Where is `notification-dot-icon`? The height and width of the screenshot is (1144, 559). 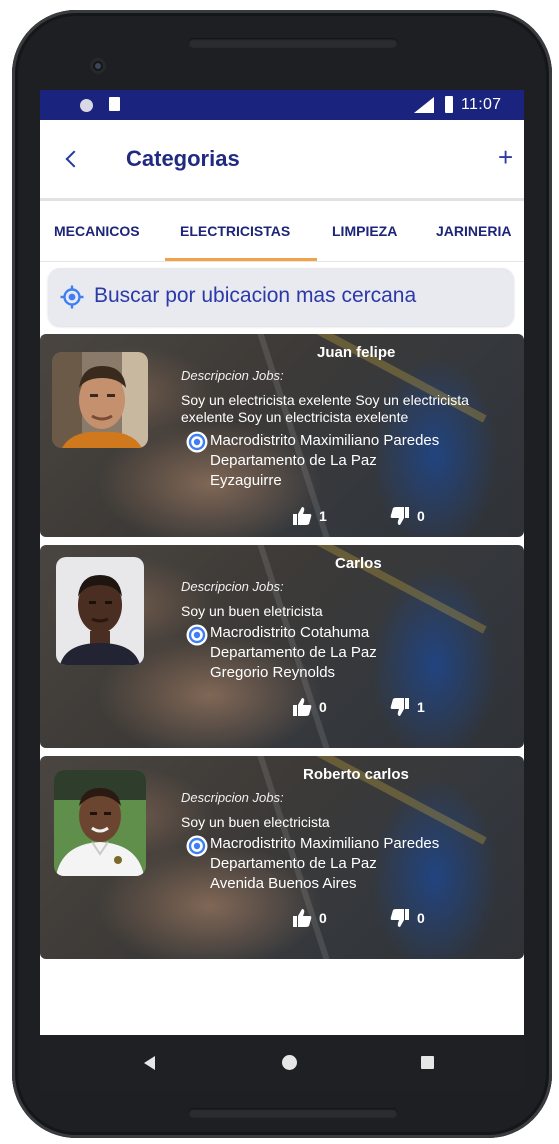 notification-dot-icon is located at coordinates (86, 105).